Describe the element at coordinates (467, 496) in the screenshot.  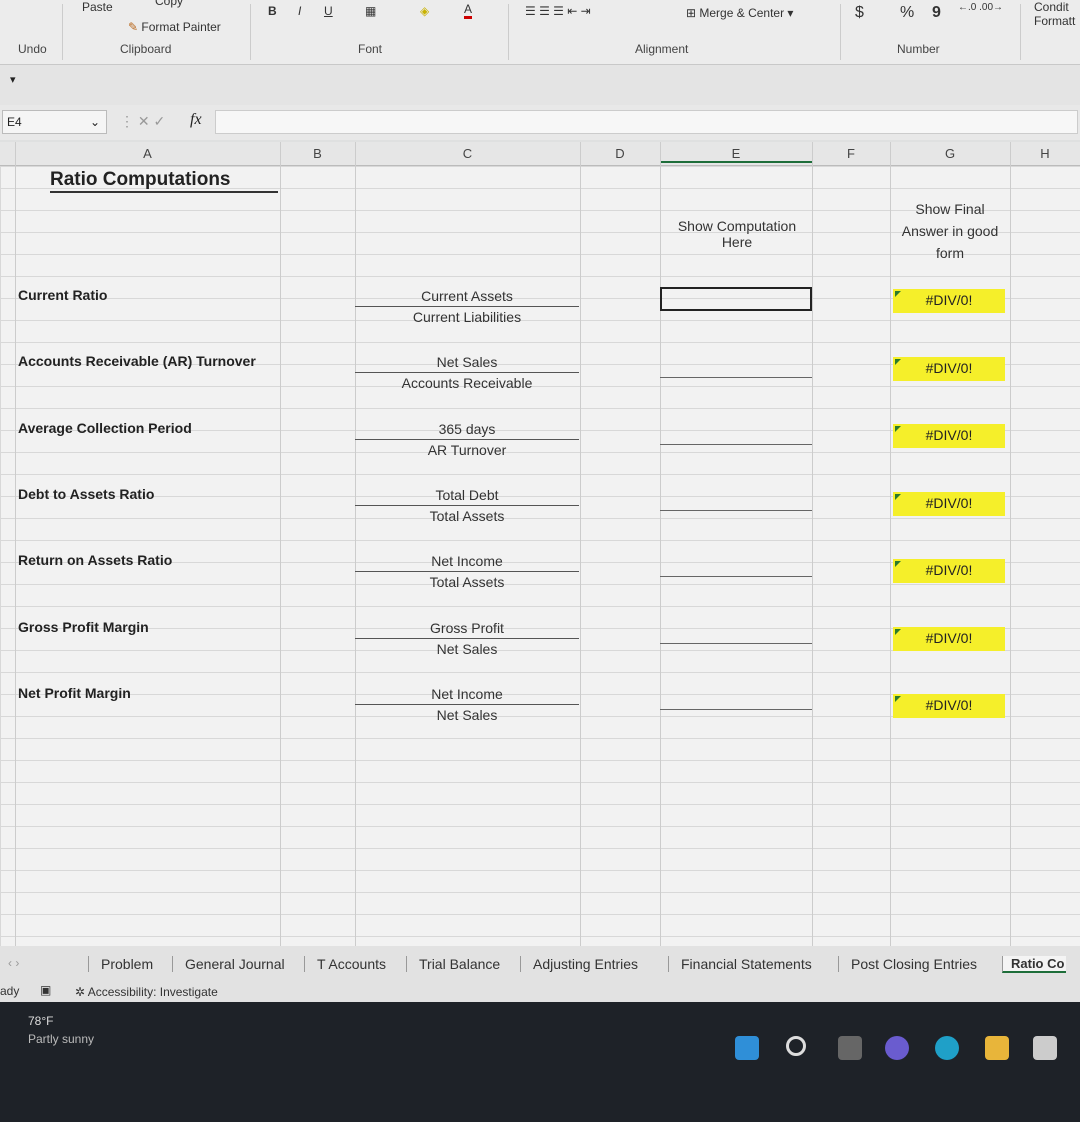
I see `numerator: Total Debt` at that location.